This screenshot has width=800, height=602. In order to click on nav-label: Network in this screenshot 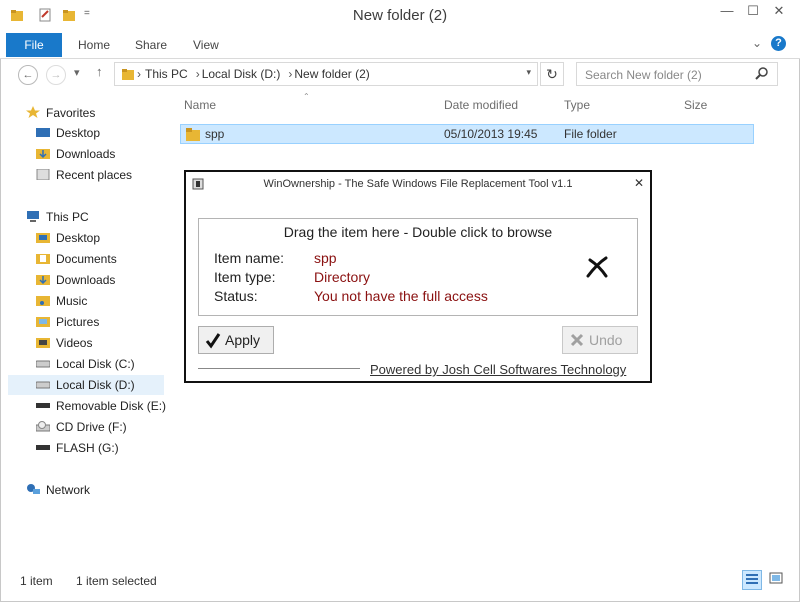, I will do `click(68, 490)`.